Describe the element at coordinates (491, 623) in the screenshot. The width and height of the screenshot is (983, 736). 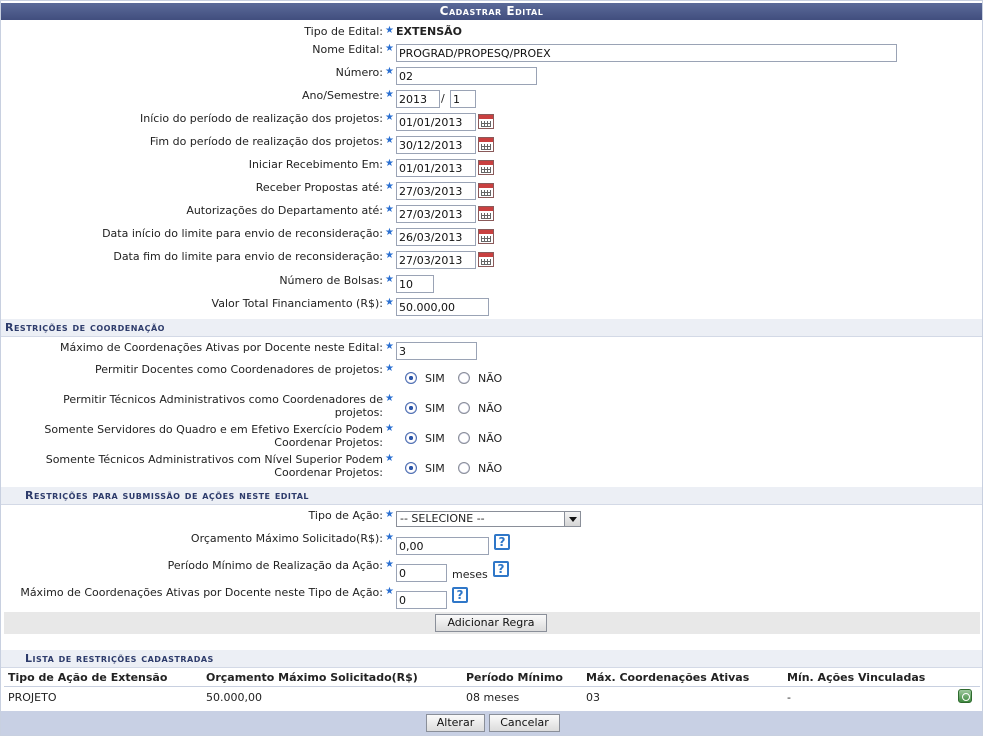
I see `adicionar-regra-button: Adicionar Regra` at that location.